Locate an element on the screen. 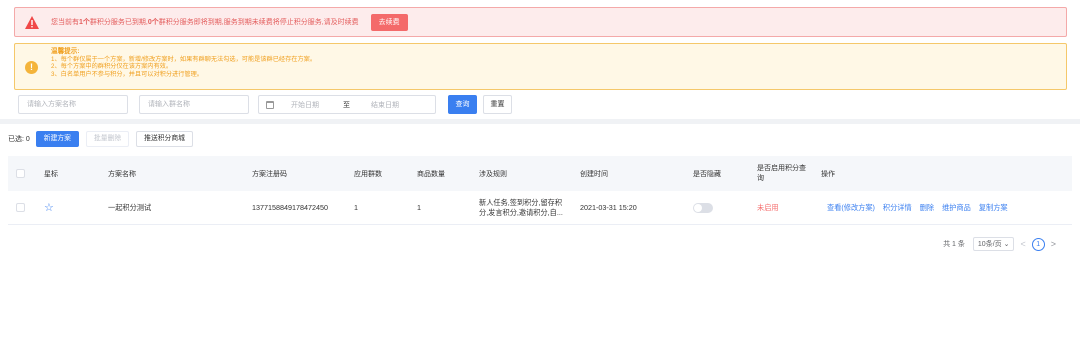 The image size is (1080, 362). filter-bar: 请输入方案名称 请输入群名称 开始日期 至 结束日期 查询 重置 is located at coordinates (278, 104).